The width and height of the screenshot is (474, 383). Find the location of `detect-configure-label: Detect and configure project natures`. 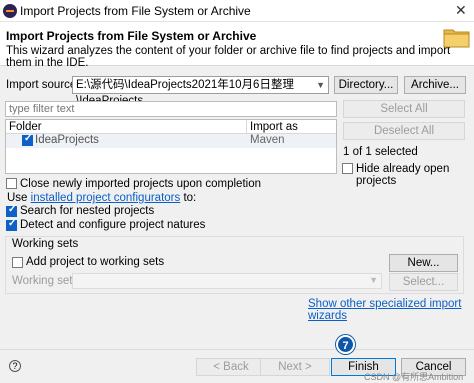

detect-configure-label: Detect and configure project natures is located at coordinates (113, 225).